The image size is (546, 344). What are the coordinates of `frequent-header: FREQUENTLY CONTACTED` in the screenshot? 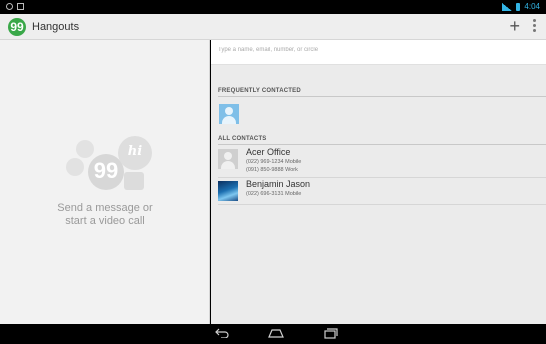 It's located at (259, 91).